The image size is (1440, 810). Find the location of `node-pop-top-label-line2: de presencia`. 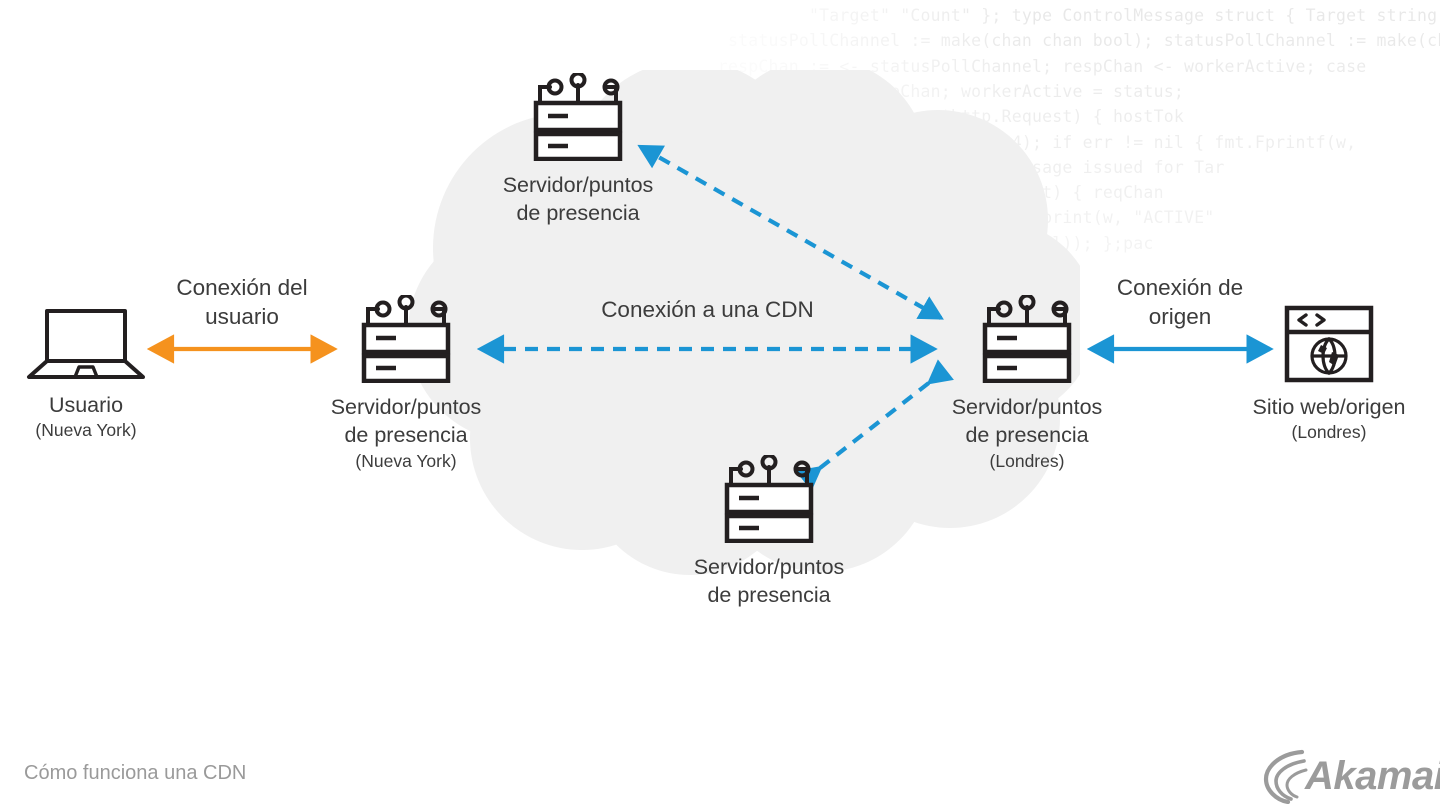

node-pop-top-label-line2: de presencia is located at coordinates (578, 213).